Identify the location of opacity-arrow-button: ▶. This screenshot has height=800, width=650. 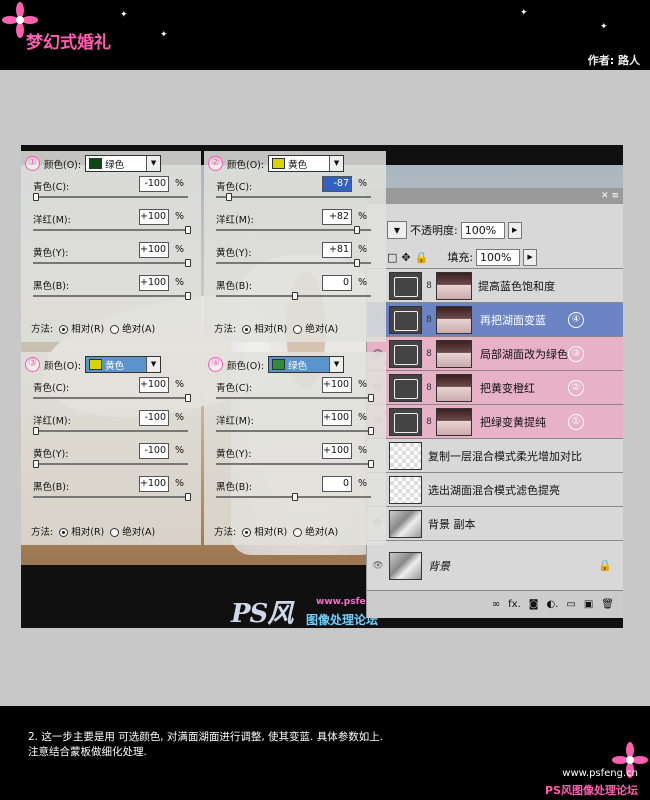
(514, 230).